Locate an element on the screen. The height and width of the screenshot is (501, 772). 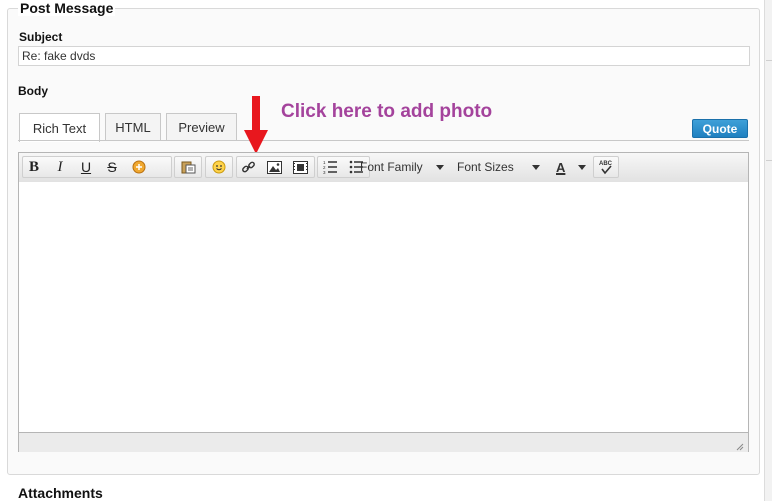
font-color-select: A is located at coordinates (570, 167).